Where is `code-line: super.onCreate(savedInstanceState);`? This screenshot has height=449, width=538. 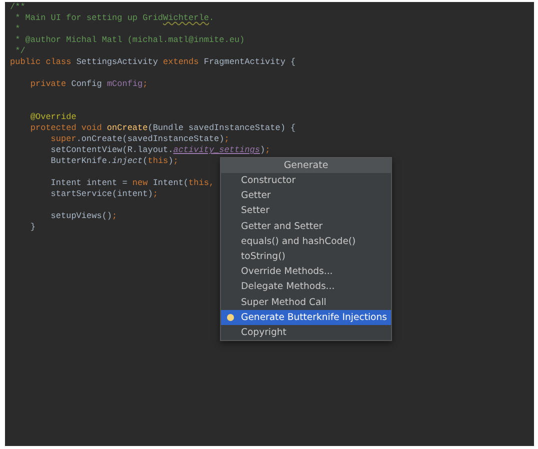
code-line: super.onCreate(savedInstanceState); is located at coordinates (140, 139).